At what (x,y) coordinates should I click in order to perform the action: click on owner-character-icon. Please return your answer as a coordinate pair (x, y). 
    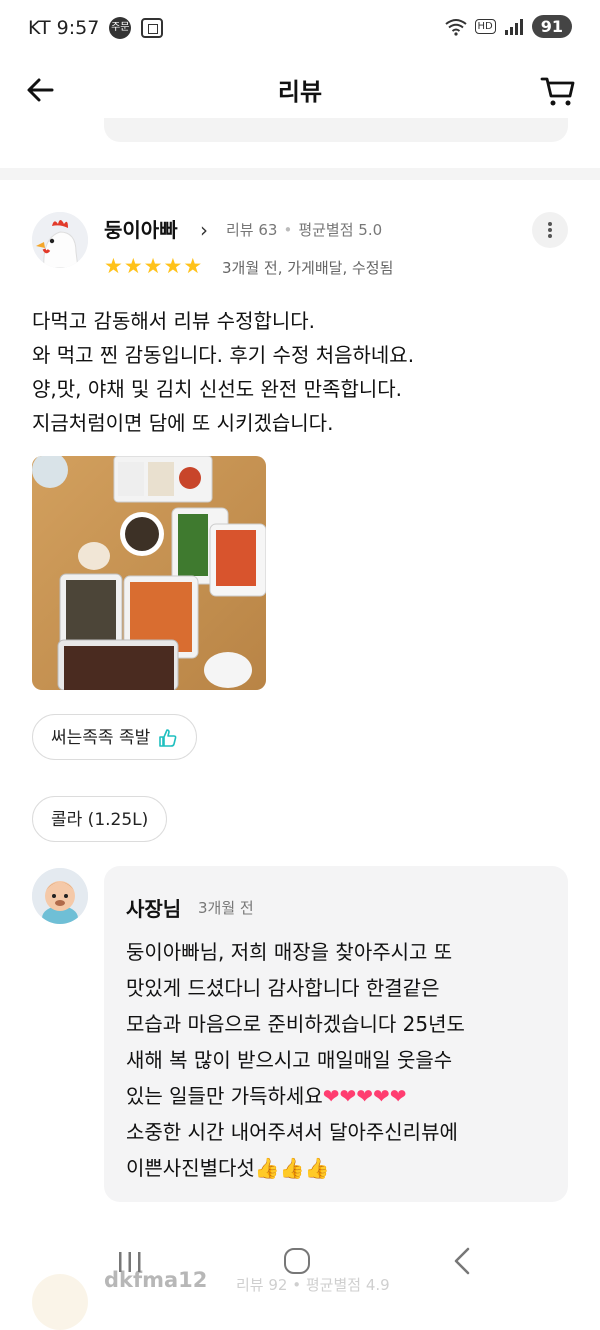
    Looking at the image, I should click on (60, 896).